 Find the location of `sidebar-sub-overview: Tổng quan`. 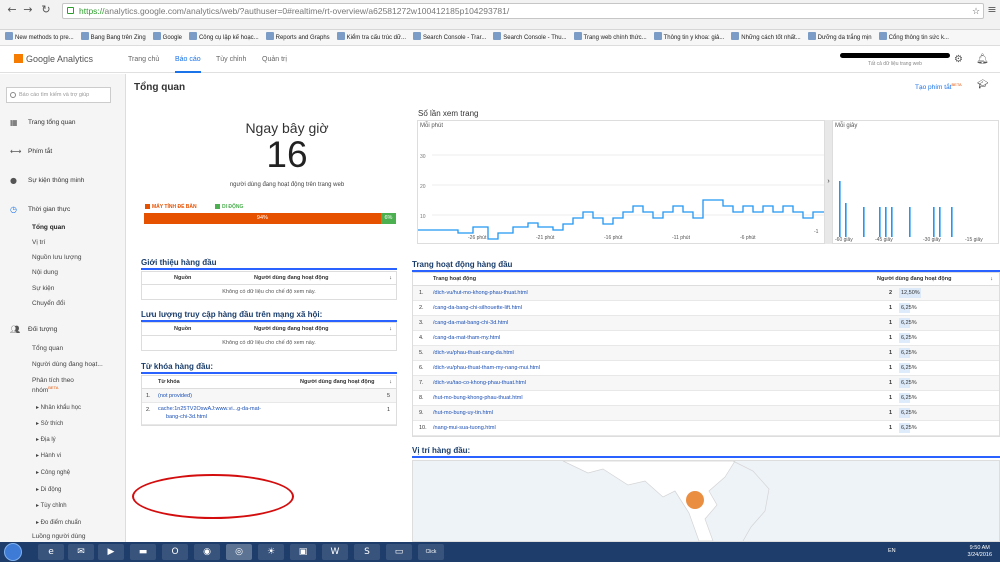

sidebar-sub-overview: Tổng quan is located at coordinates (48, 227).